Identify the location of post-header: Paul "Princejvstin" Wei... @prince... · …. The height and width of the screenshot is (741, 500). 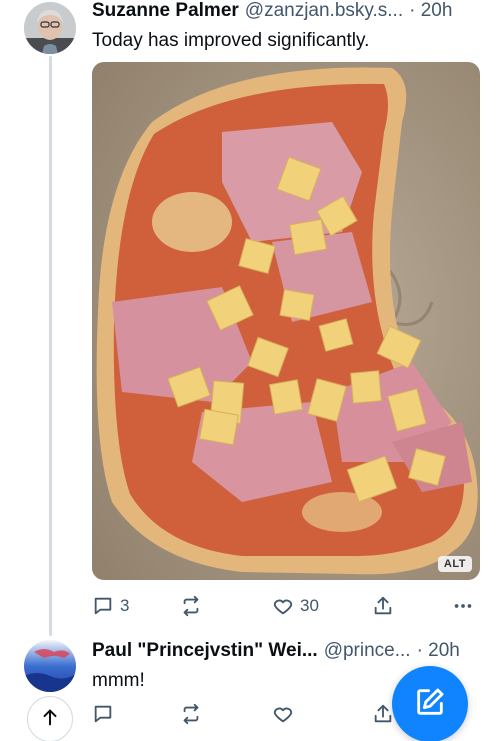
(276, 651).